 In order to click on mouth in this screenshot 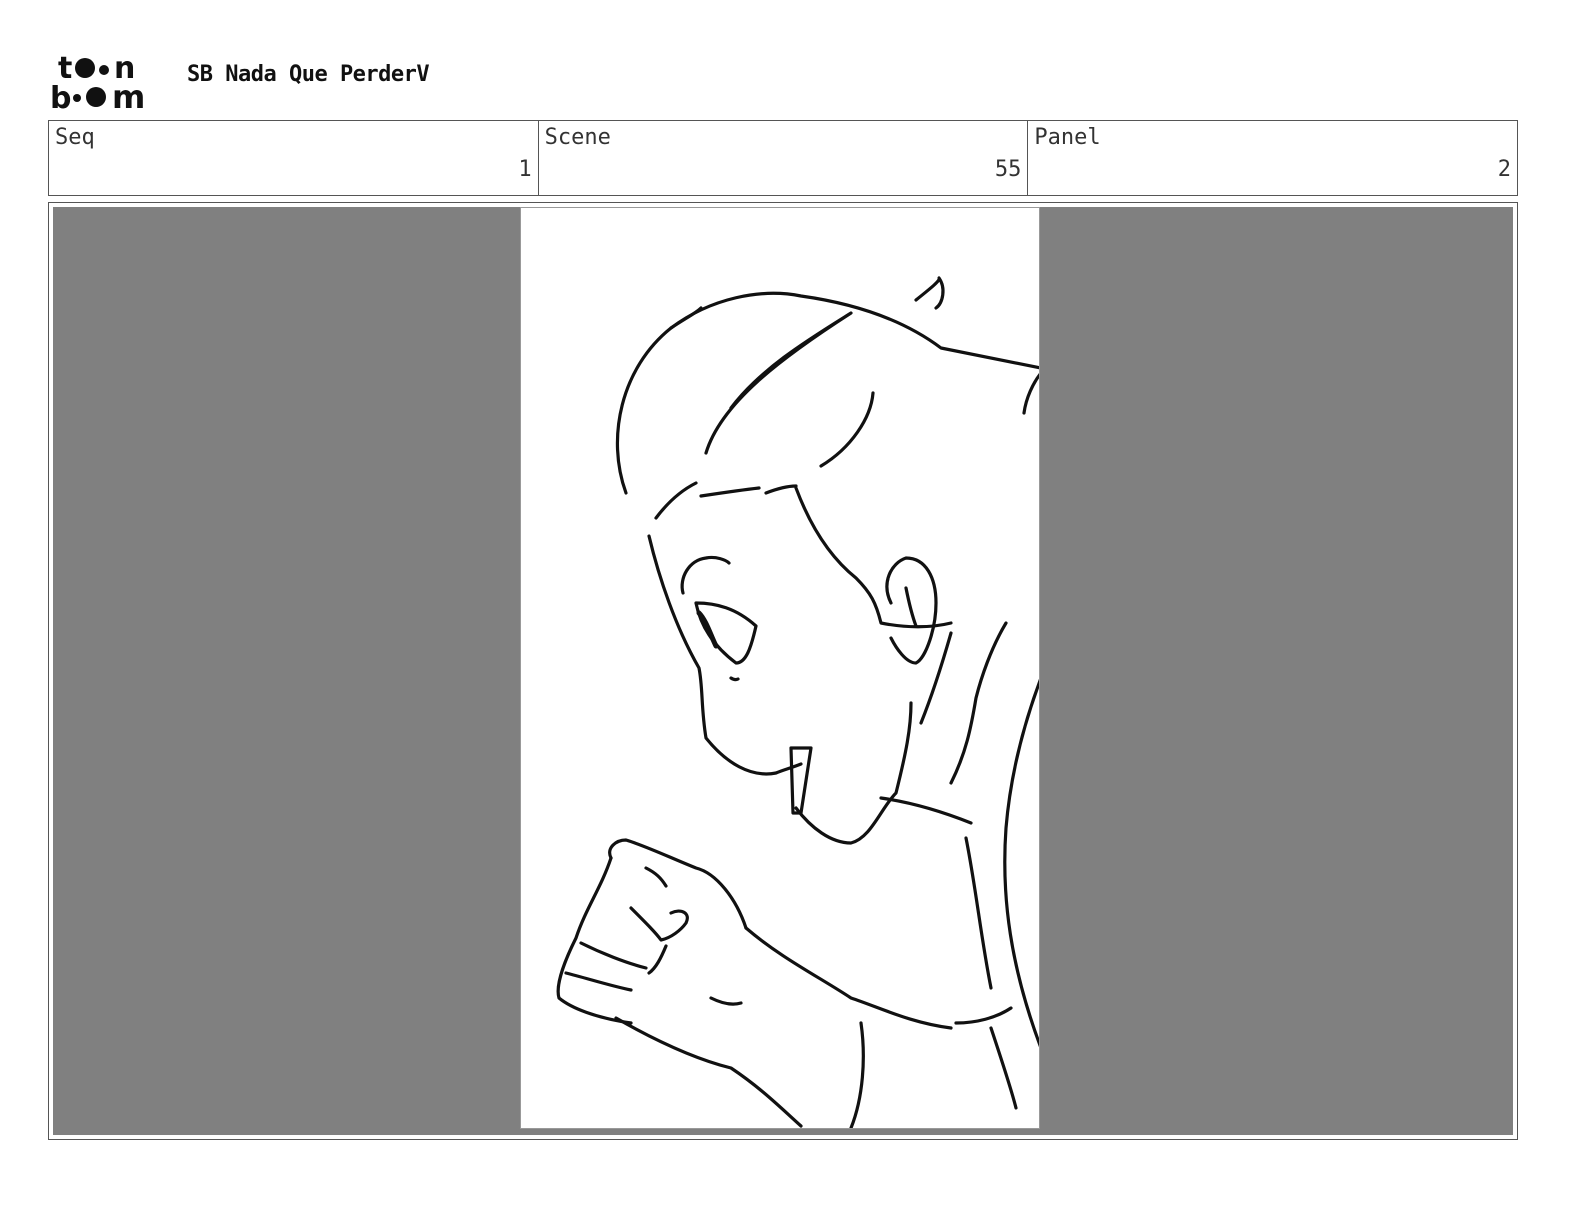, I will do `click(801, 780)`.